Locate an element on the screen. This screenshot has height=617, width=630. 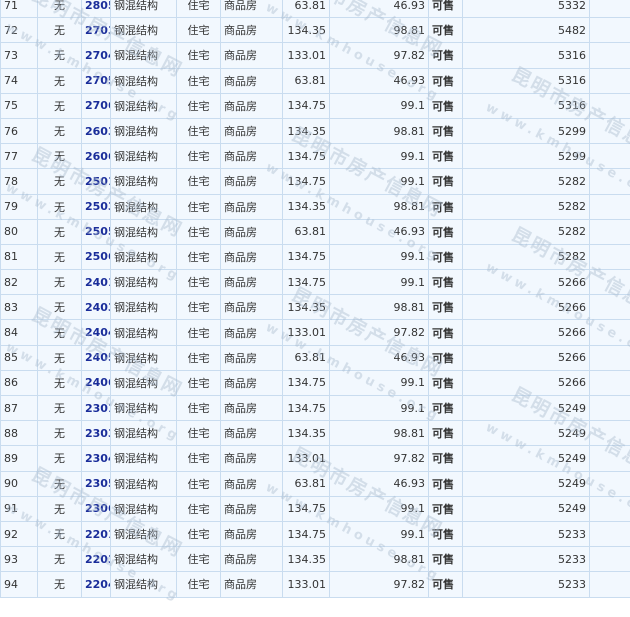
room-number-cell: 2301 is located at coordinates (96, 408).